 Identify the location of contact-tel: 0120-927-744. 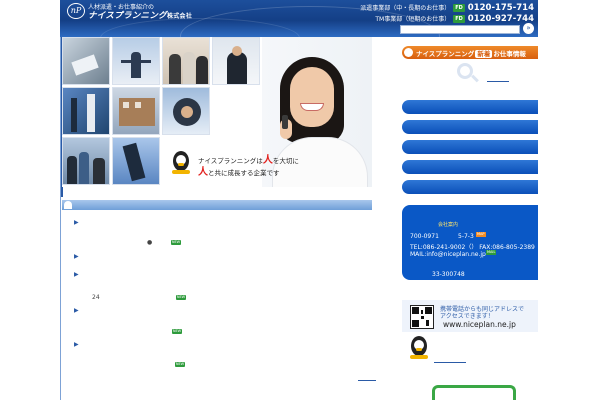
(501, 19).